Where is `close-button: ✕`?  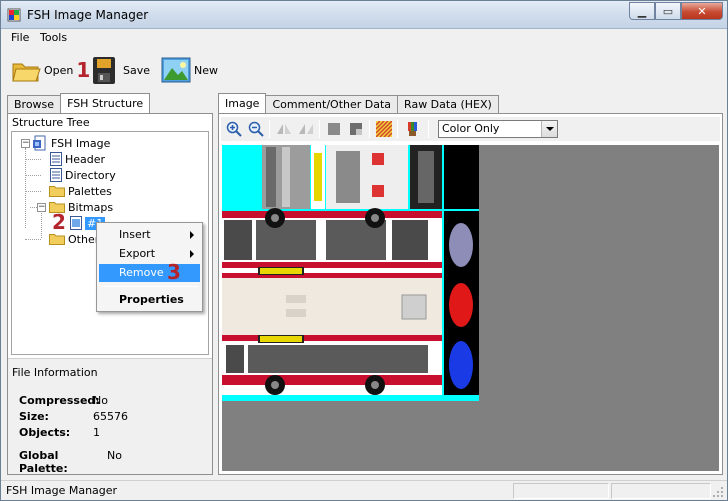 close-button: ✕ is located at coordinates (702, 11).